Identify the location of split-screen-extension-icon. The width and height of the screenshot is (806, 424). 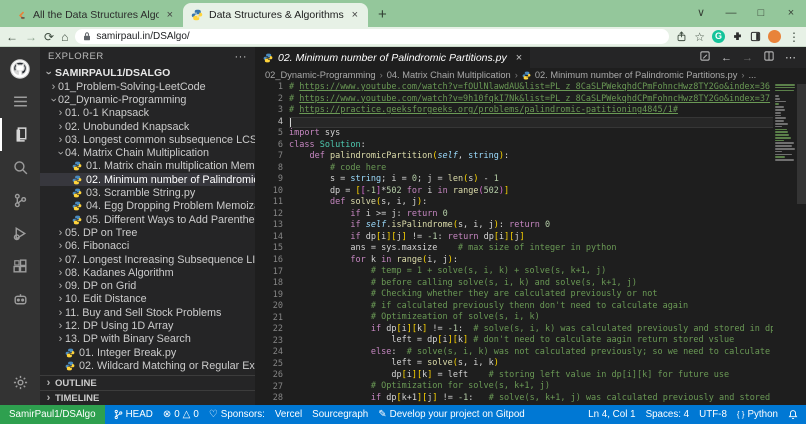
(755, 36).